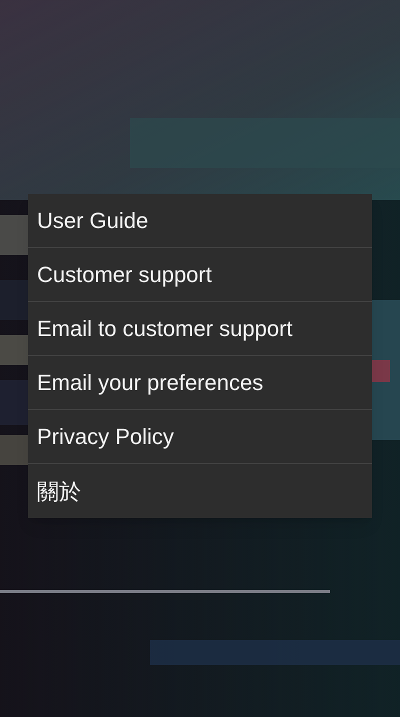 The height and width of the screenshot is (717, 400). Describe the element at coordinates (200, 383) in the screenshot. I see `menu-item: Email your preferences` at that location.